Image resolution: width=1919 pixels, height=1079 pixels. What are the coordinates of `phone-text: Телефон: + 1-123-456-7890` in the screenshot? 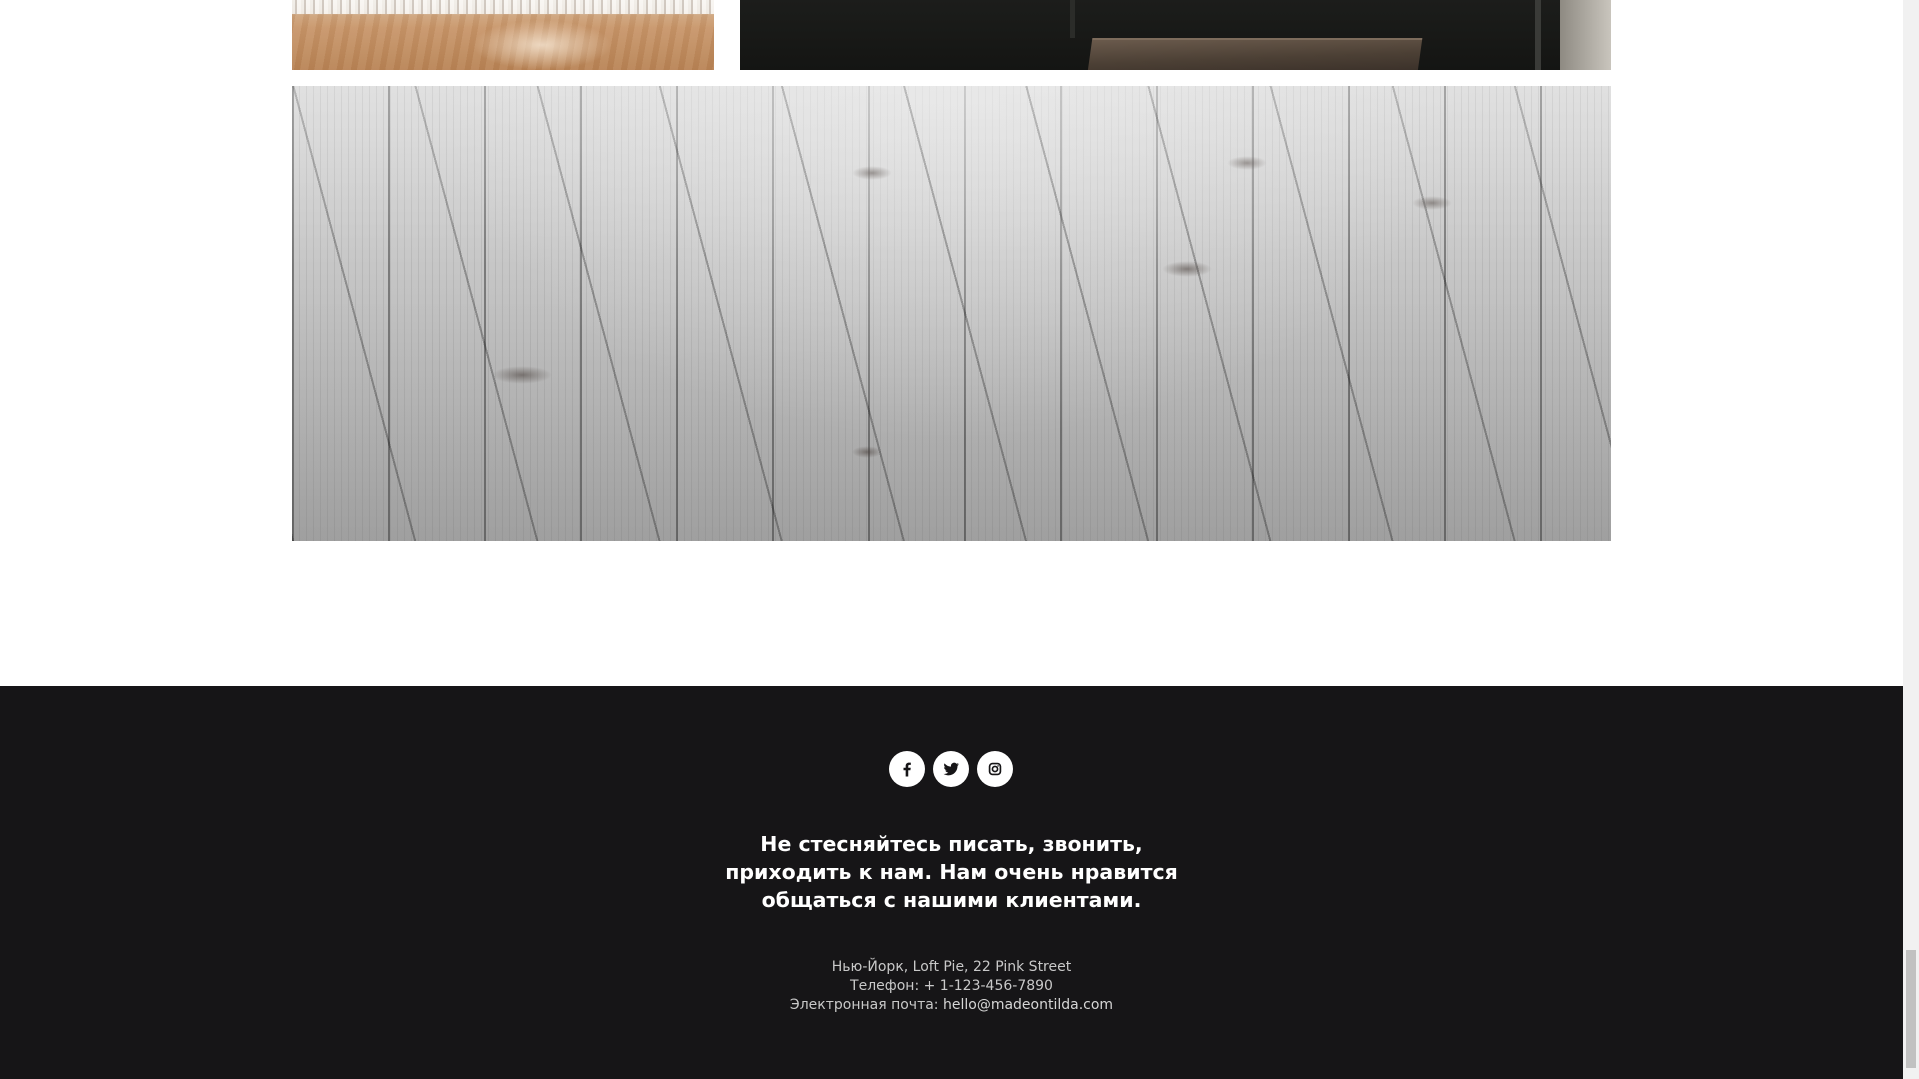 It's located at (951, 986).